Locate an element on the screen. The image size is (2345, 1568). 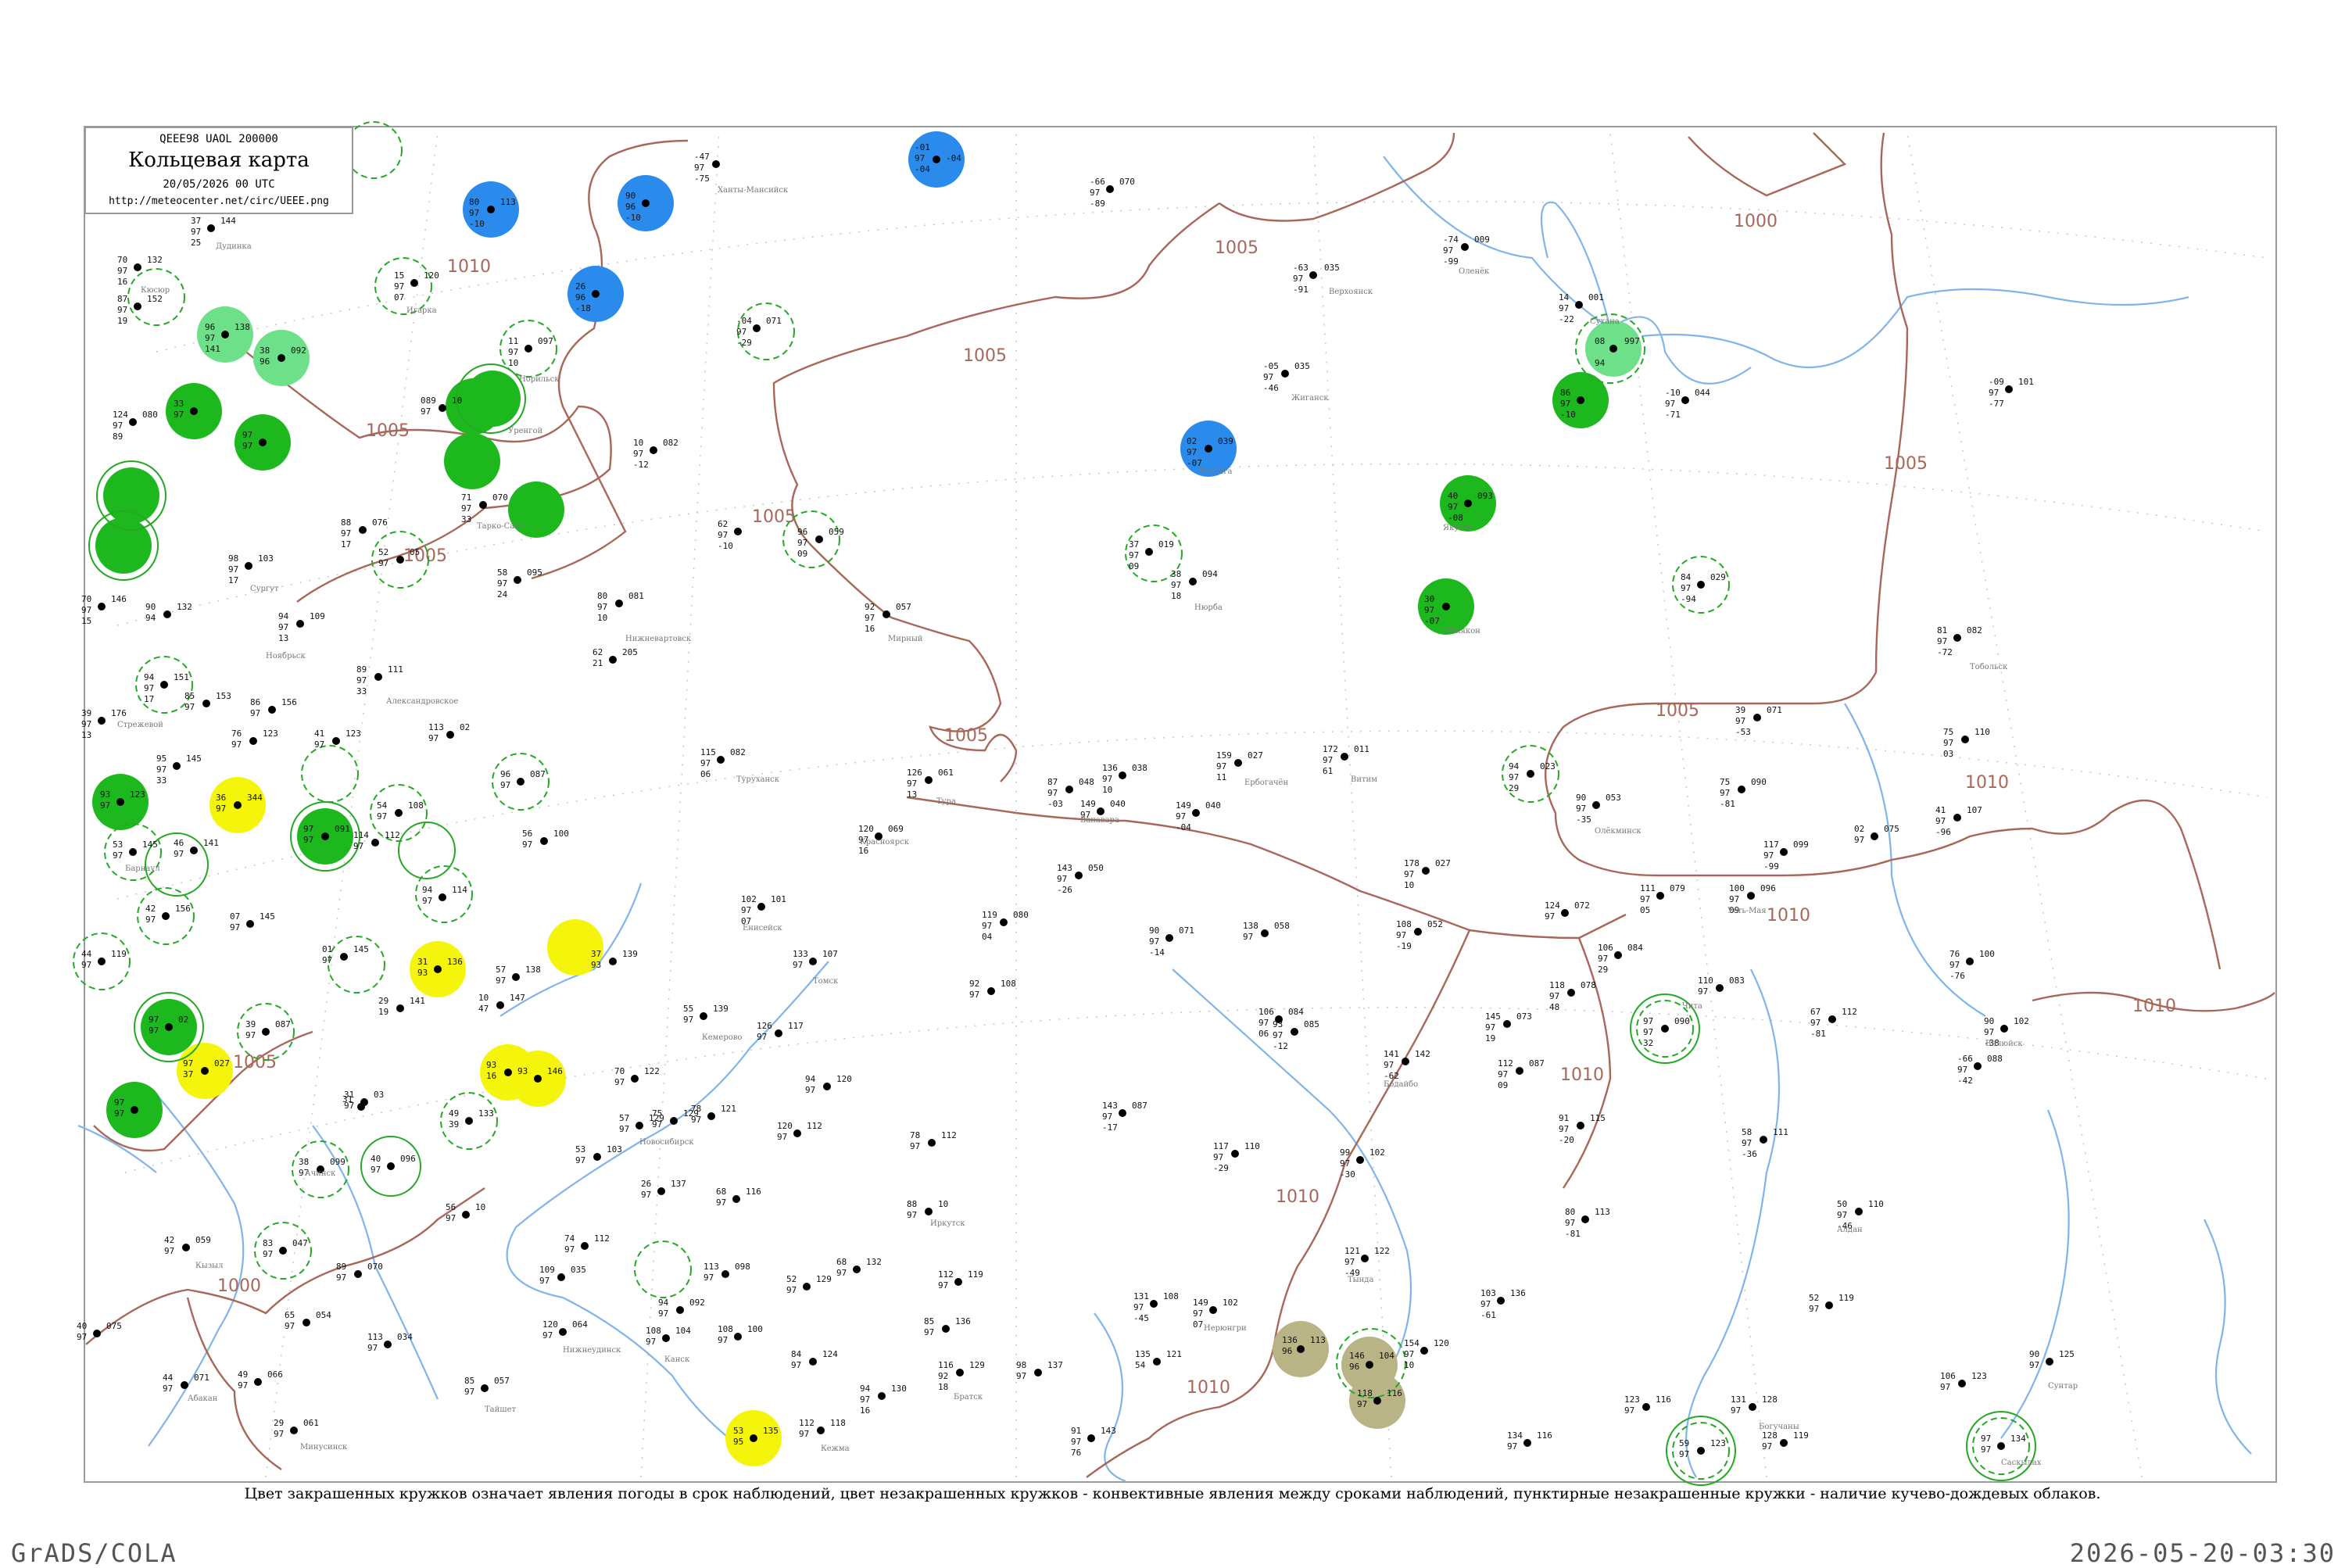
svg-text: 05 is located at coordinates (415, 552).